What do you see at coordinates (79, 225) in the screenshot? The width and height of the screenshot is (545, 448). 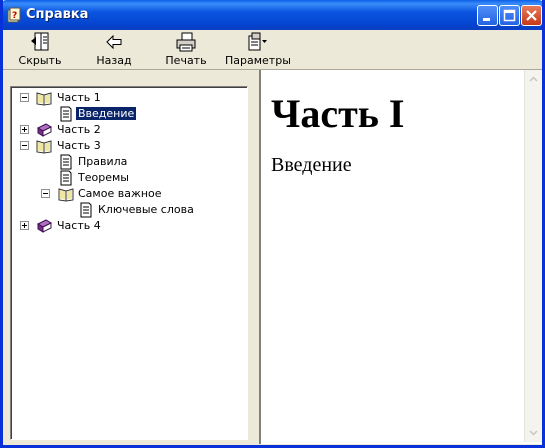 I see `tree-label-part4: Часть 4` at bounding box center [79, 225].